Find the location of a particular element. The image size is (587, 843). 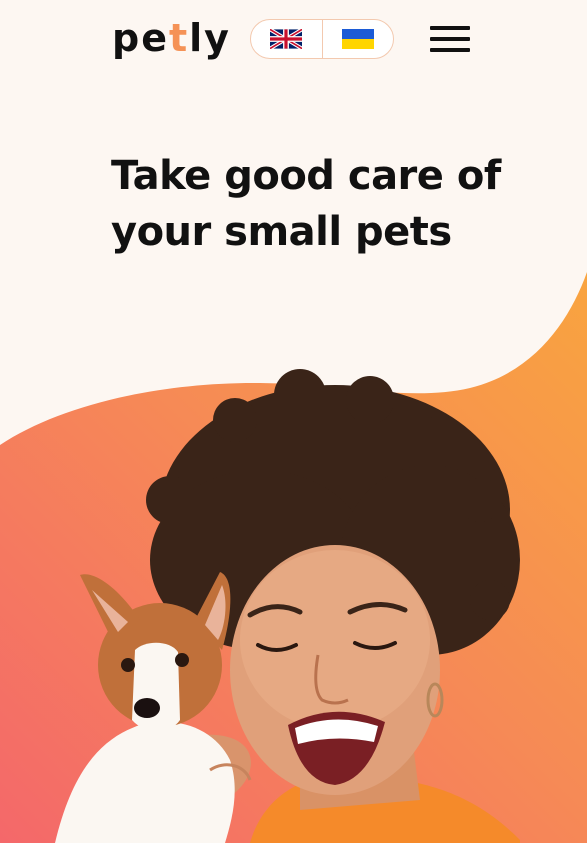

logo: petly is located at coordinates (171, 38).